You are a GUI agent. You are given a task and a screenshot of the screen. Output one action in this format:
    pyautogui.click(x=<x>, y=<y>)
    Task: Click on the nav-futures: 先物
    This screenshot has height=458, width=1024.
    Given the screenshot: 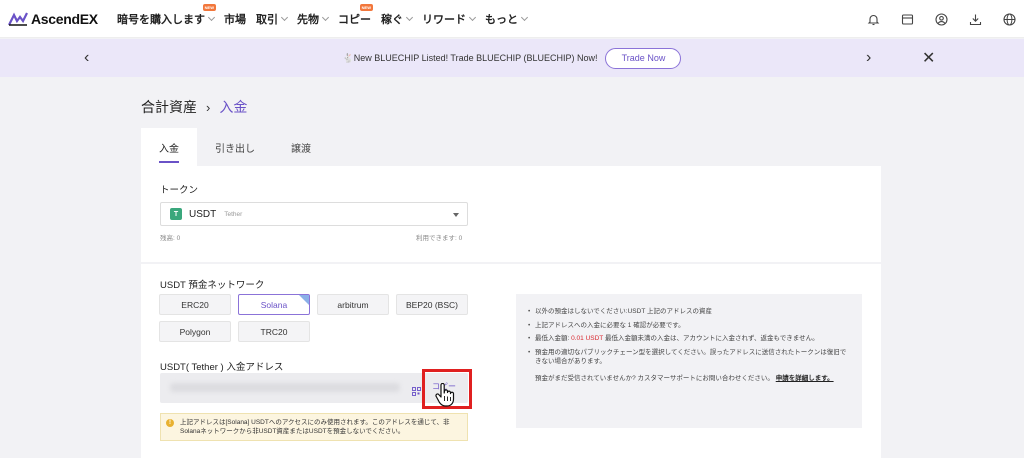 What is the action you would take?
    pyautogui.click(x=313, y=19)
    